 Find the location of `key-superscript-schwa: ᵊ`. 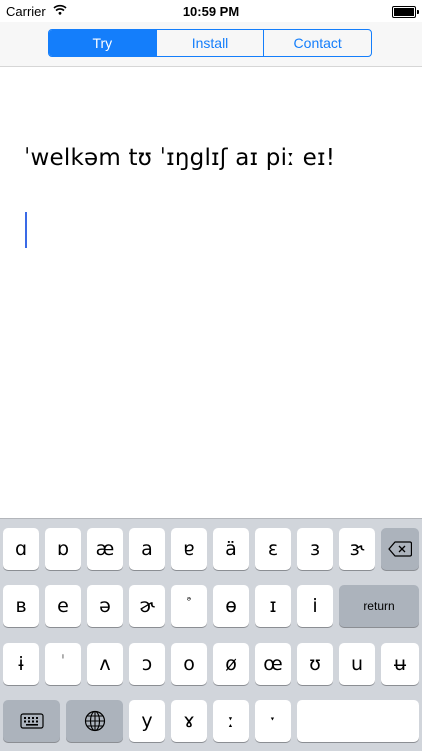

key-superscript-schwa: ᵊ is located at coordinates (189, 606).